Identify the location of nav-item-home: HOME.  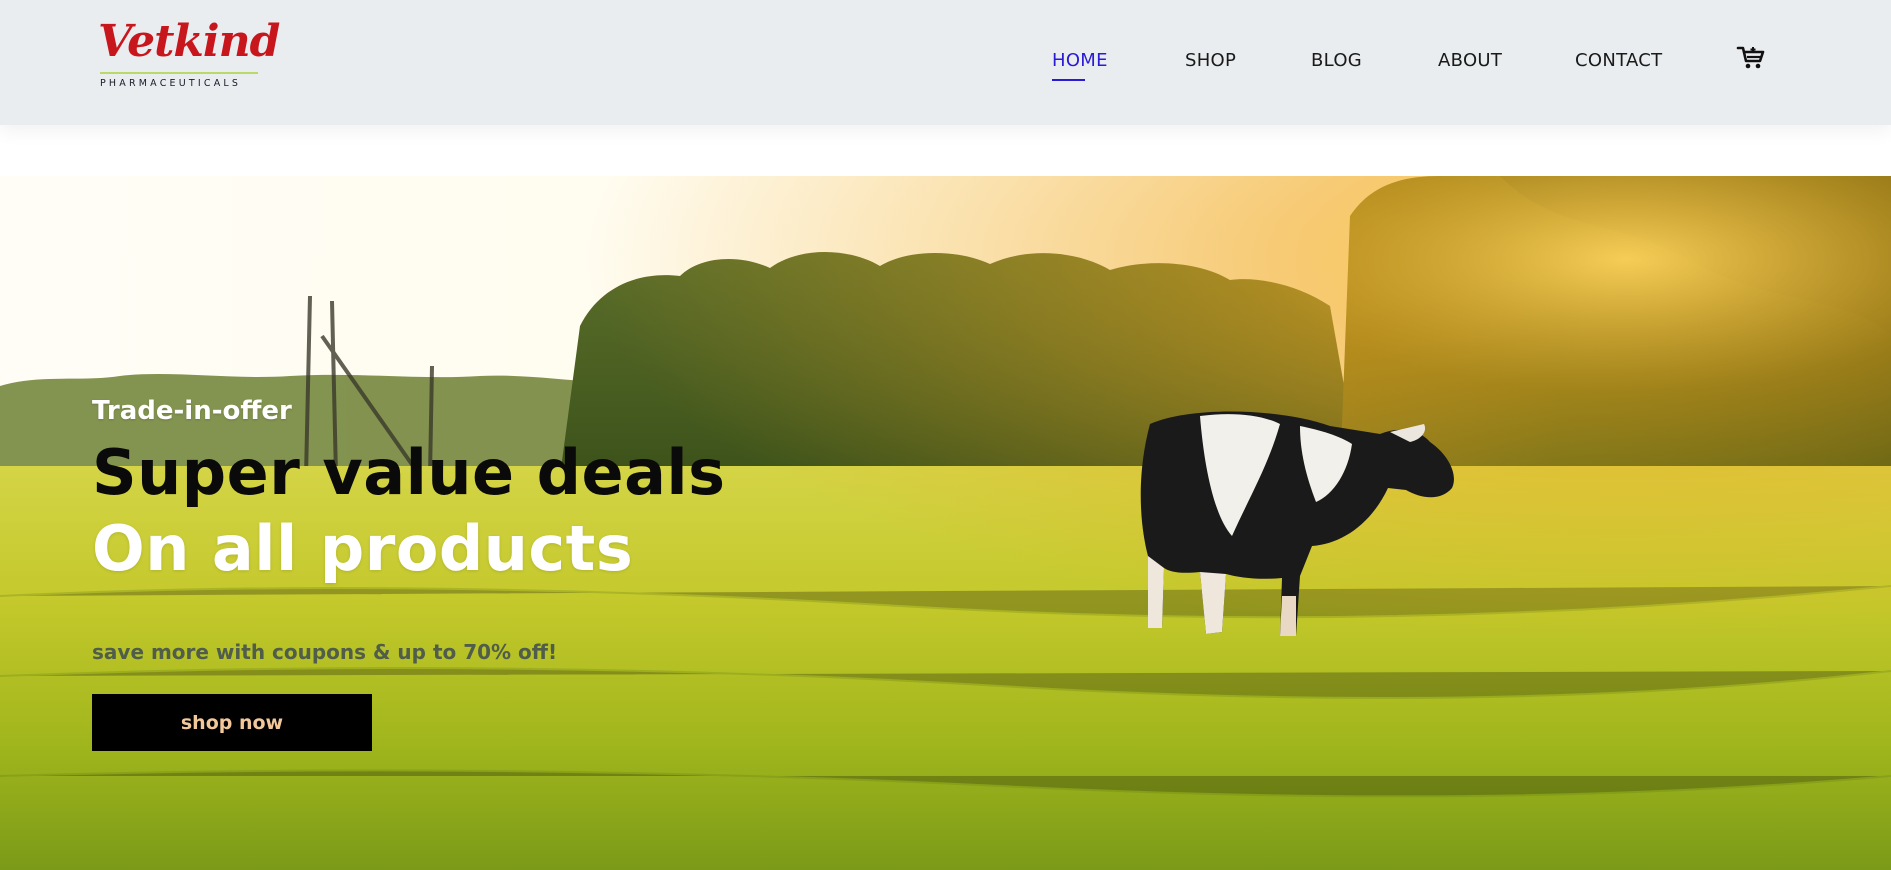
(1080, 65).